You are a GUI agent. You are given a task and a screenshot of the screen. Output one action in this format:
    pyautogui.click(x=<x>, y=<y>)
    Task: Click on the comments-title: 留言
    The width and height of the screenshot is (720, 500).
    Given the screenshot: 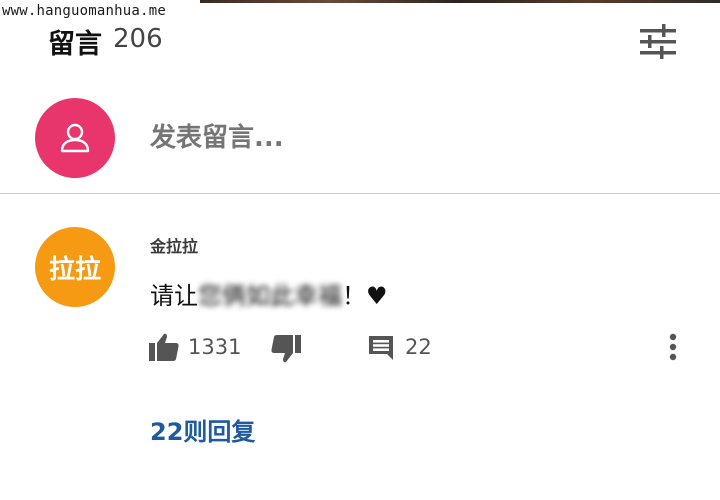 What is the action you would take?
    pyautogui.click(x=75, y=44)
    